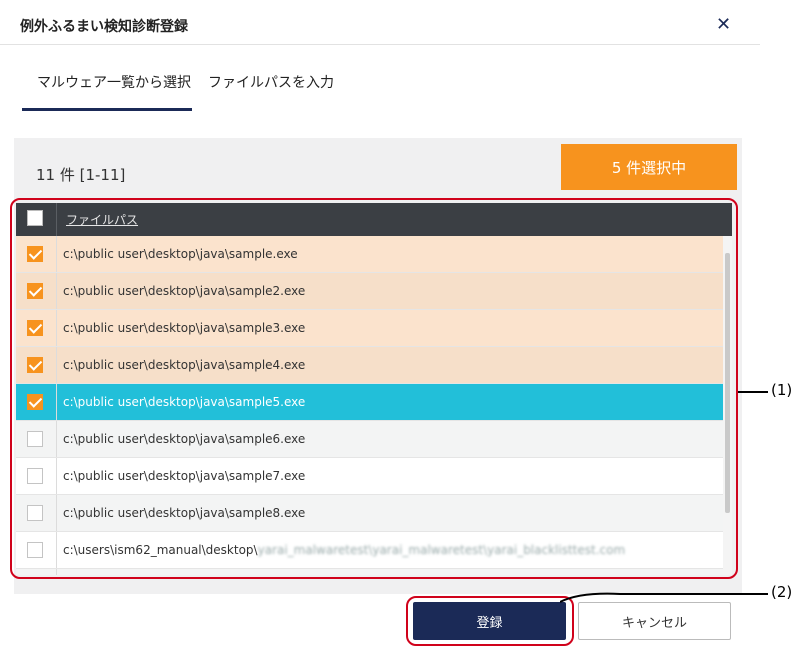  What do you see at coordinates (380, 44) in the screenshot?
I see `header-divider` at bounding box center [380, 44].